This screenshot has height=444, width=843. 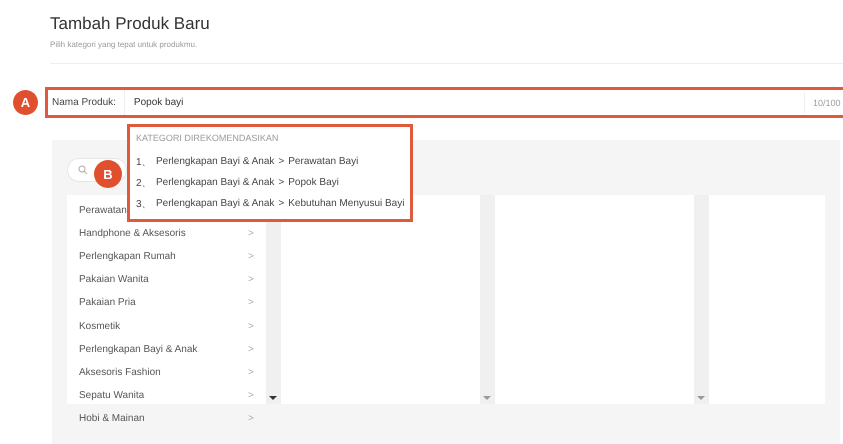 What do you see at coordinates (273, 182) in the screenshot?
I see `recommended-category: 2、 Perlengkapan Bayi & Anak > Popok Bayi` at bounding box center [273, 182].